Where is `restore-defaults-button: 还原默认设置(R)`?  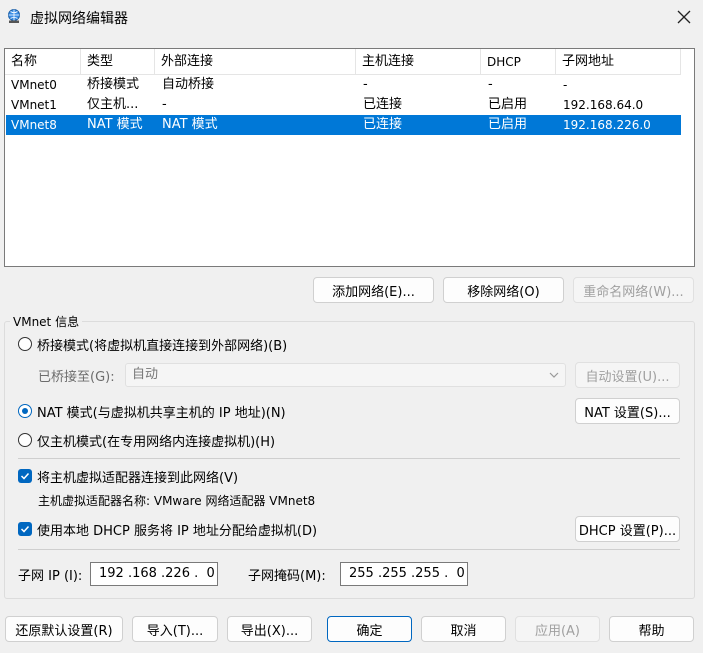
restore-defaults-button: 还原默认设置(R) is located at coordinates (64, 629).